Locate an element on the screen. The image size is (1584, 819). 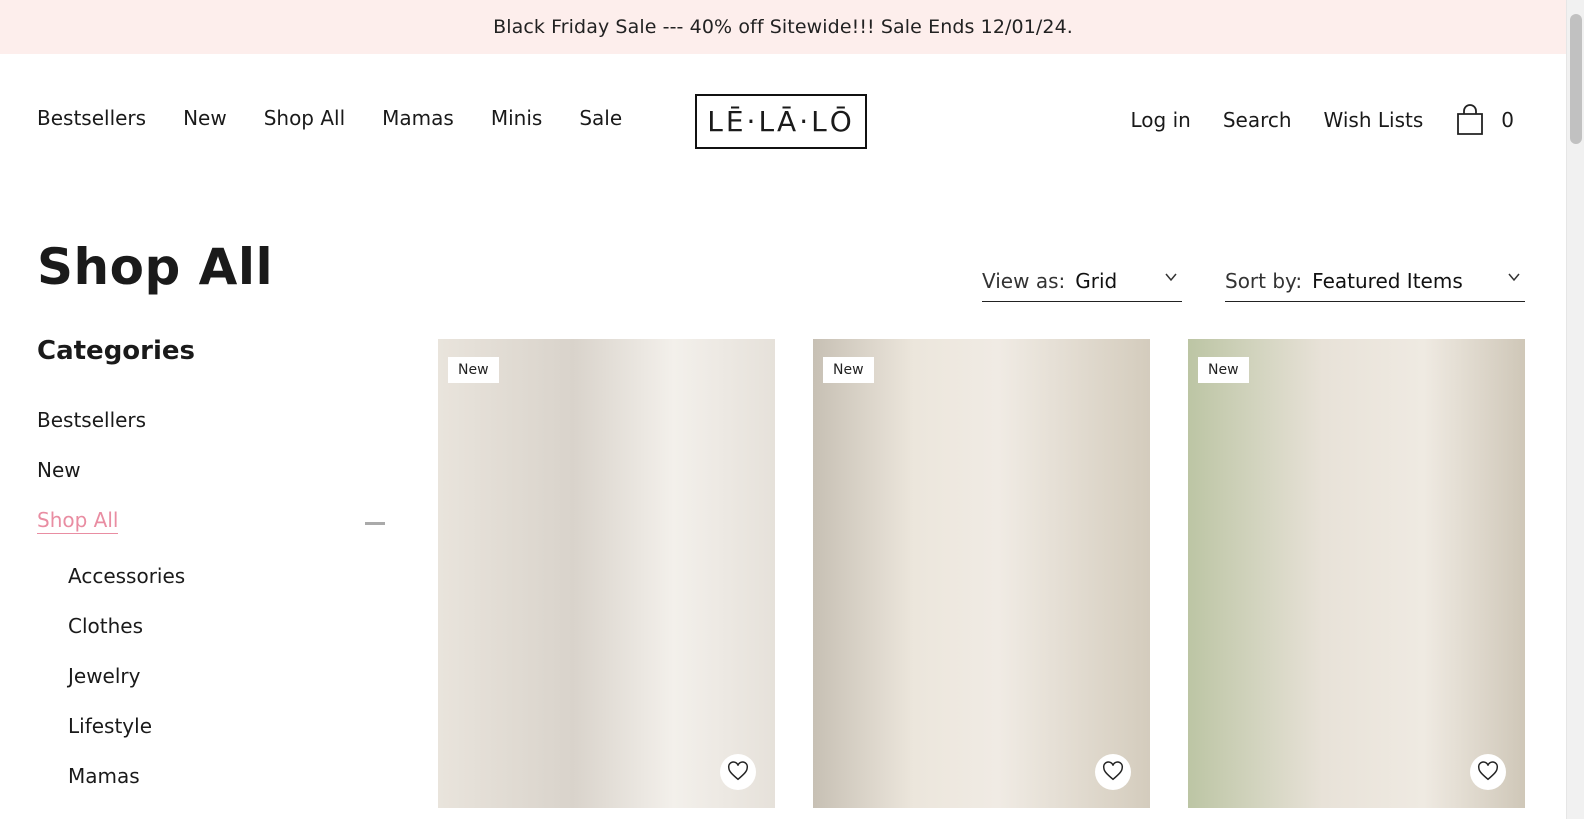
nav-sale: Sale is located at coordinates (600, 118).